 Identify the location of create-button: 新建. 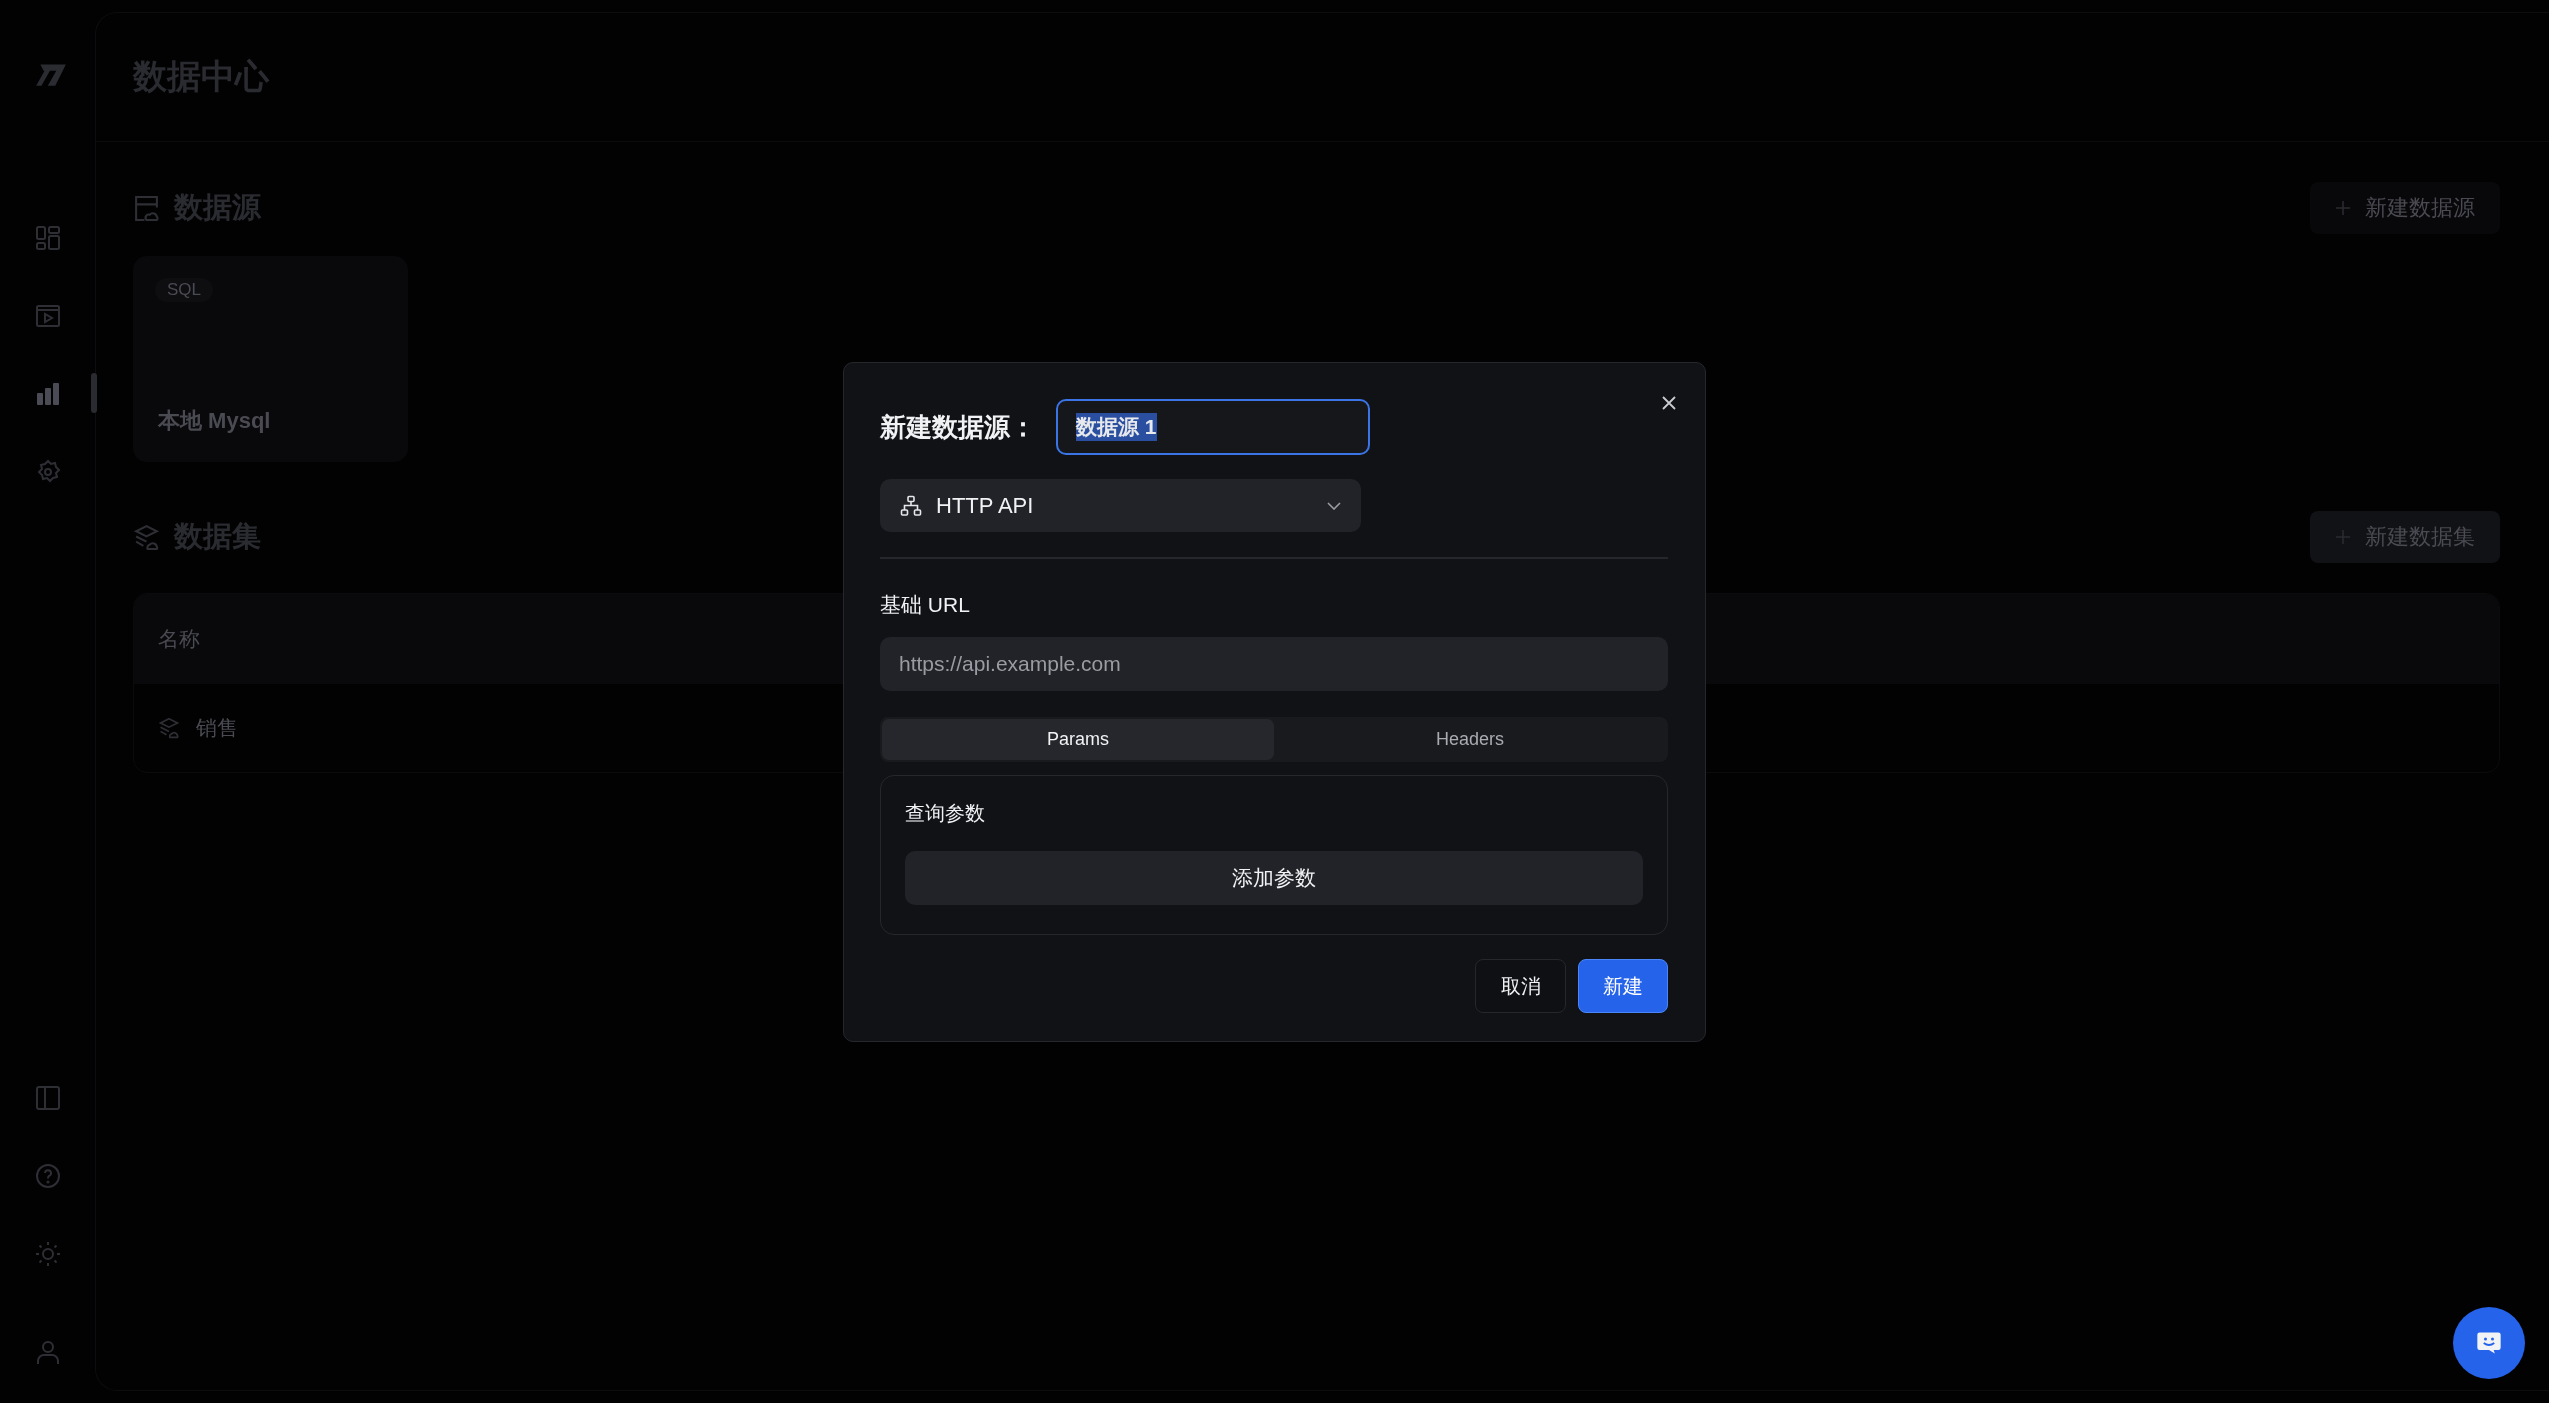
(1623, 986).